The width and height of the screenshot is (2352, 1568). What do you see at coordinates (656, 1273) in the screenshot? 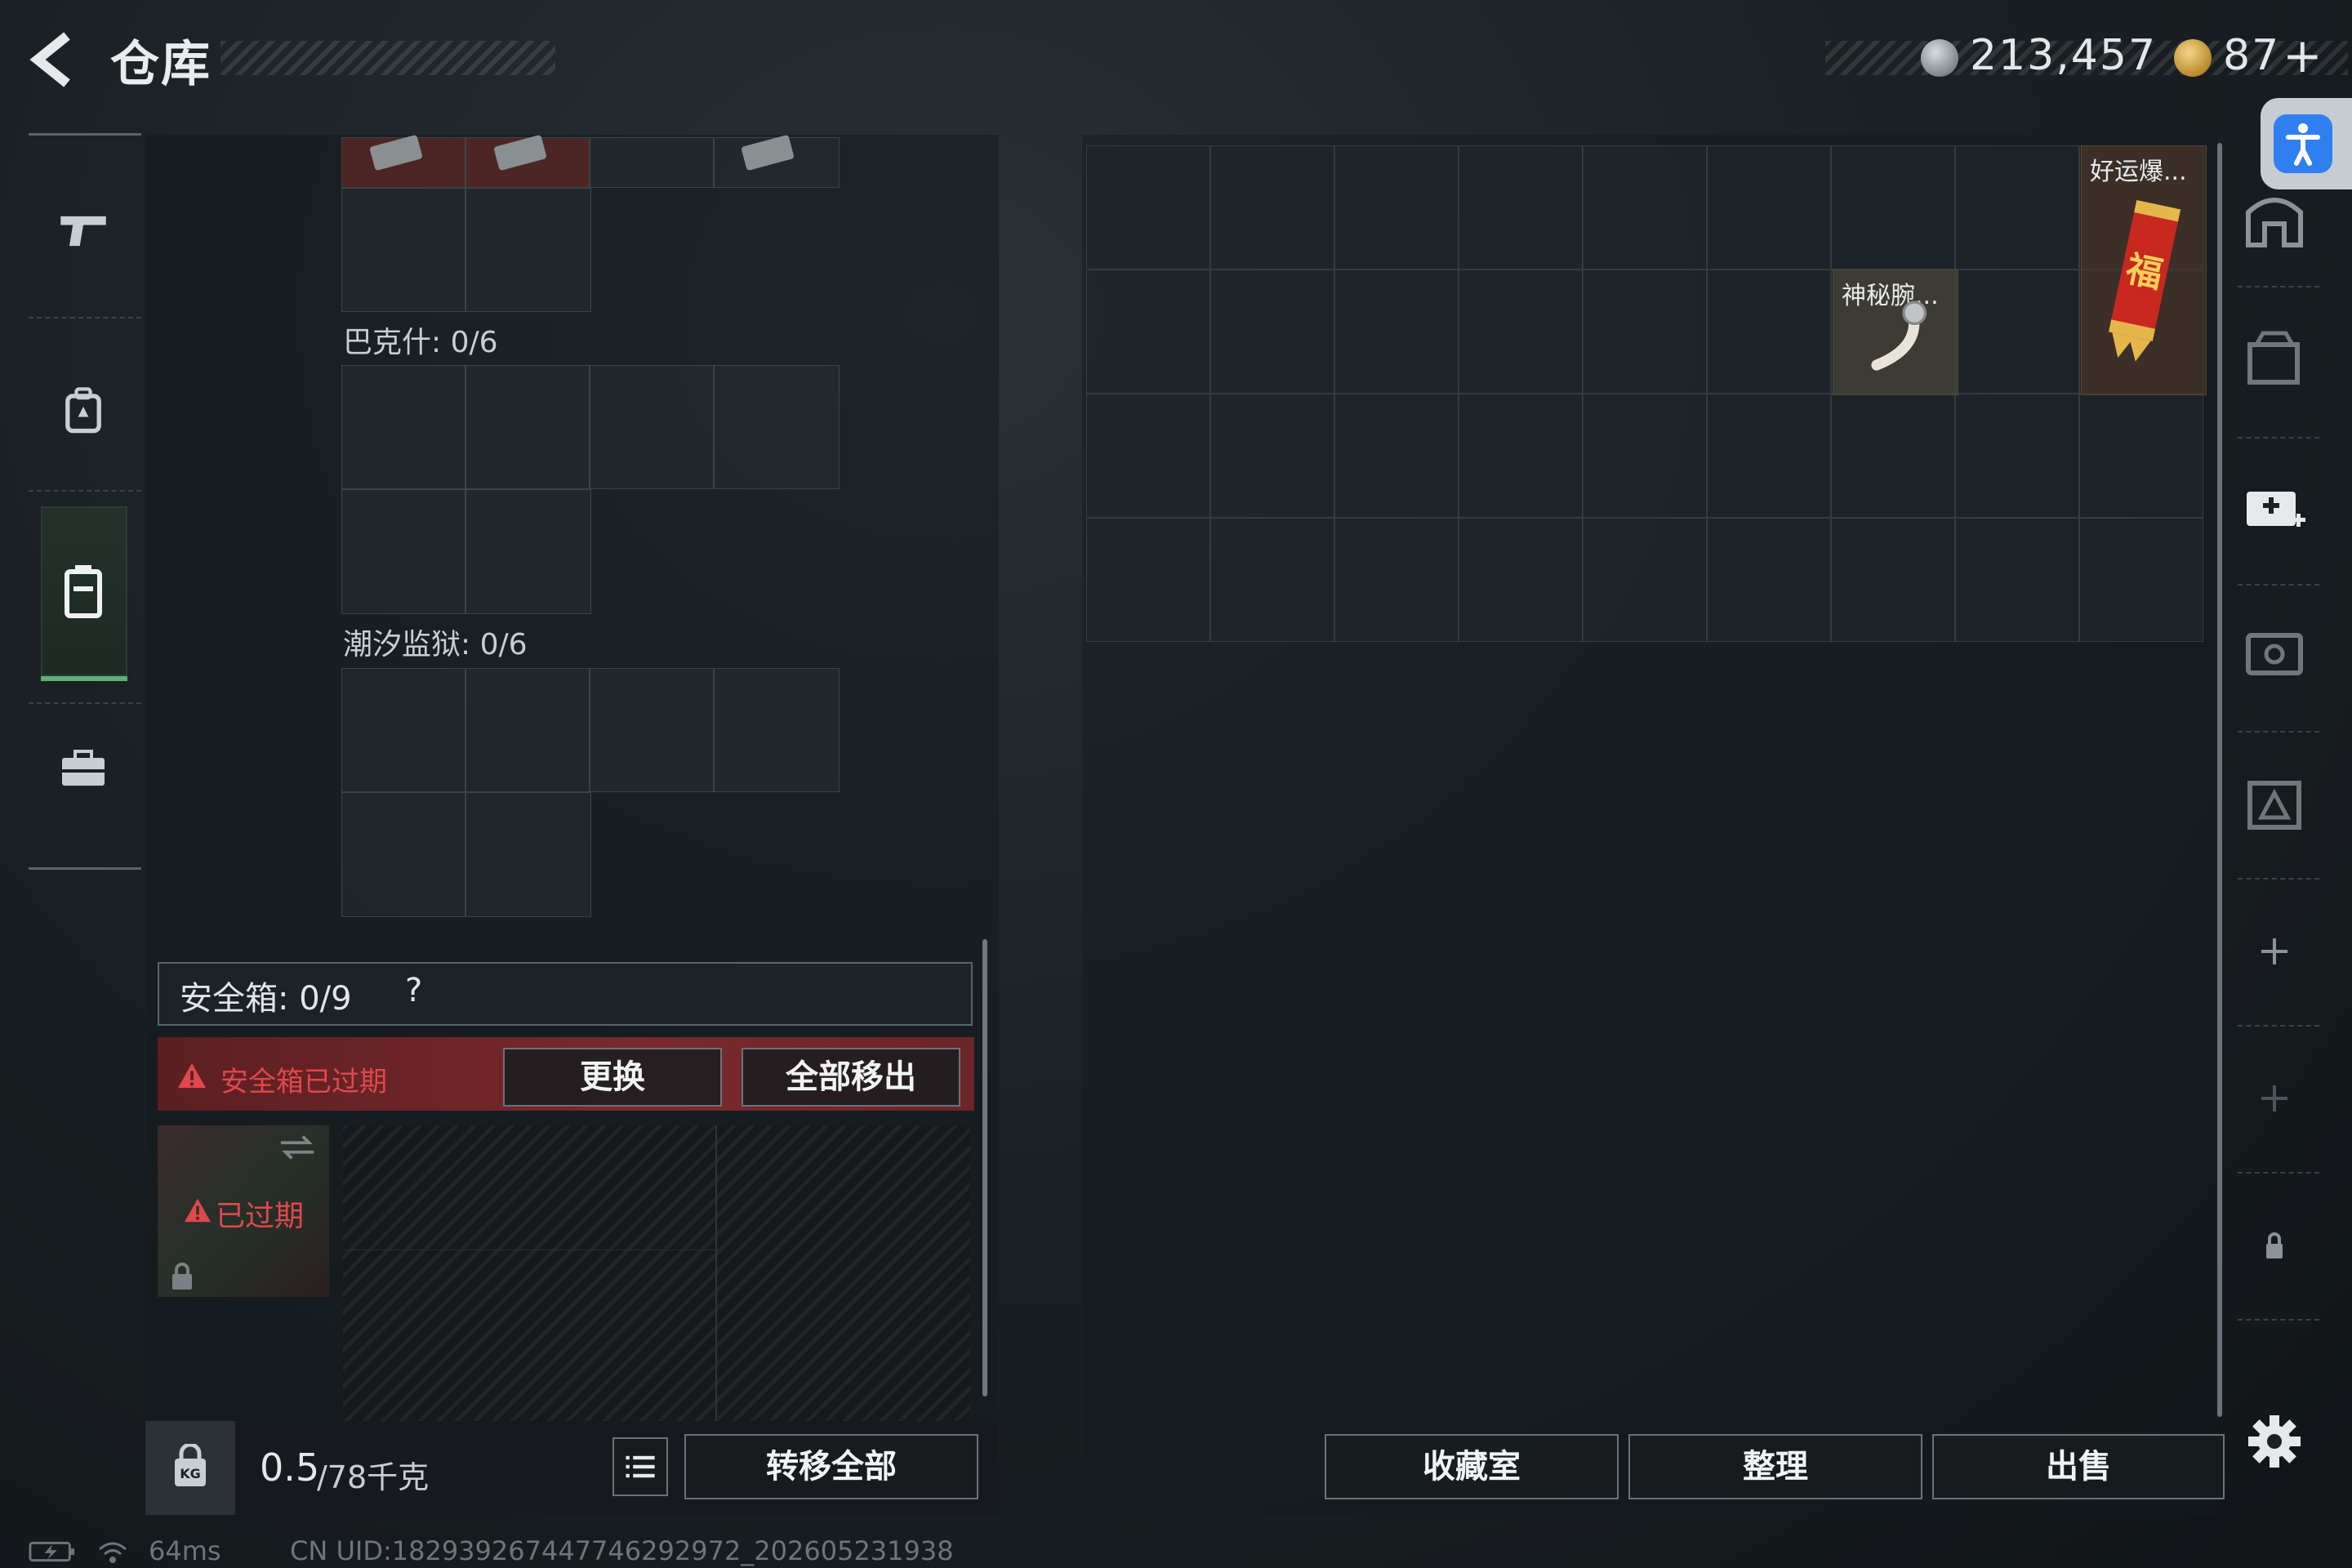
I see `safe-box-grid` at bounding box center [656, 1273].